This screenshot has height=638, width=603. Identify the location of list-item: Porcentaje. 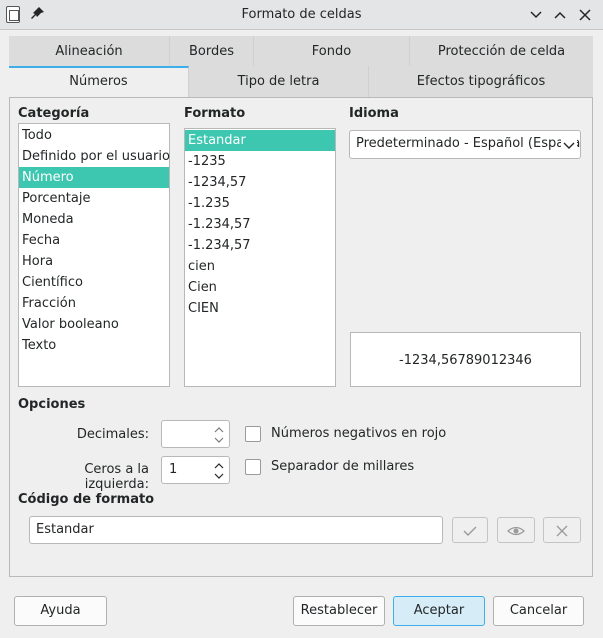
(94, 198).